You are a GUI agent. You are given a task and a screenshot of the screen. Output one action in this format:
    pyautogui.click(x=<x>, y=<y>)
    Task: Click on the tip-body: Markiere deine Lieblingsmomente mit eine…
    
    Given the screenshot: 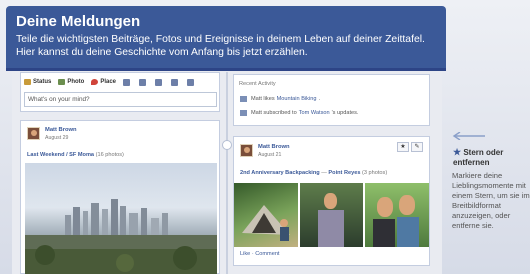 What is the action you would take?
    pyautogui.click(x=491, y=200)
    